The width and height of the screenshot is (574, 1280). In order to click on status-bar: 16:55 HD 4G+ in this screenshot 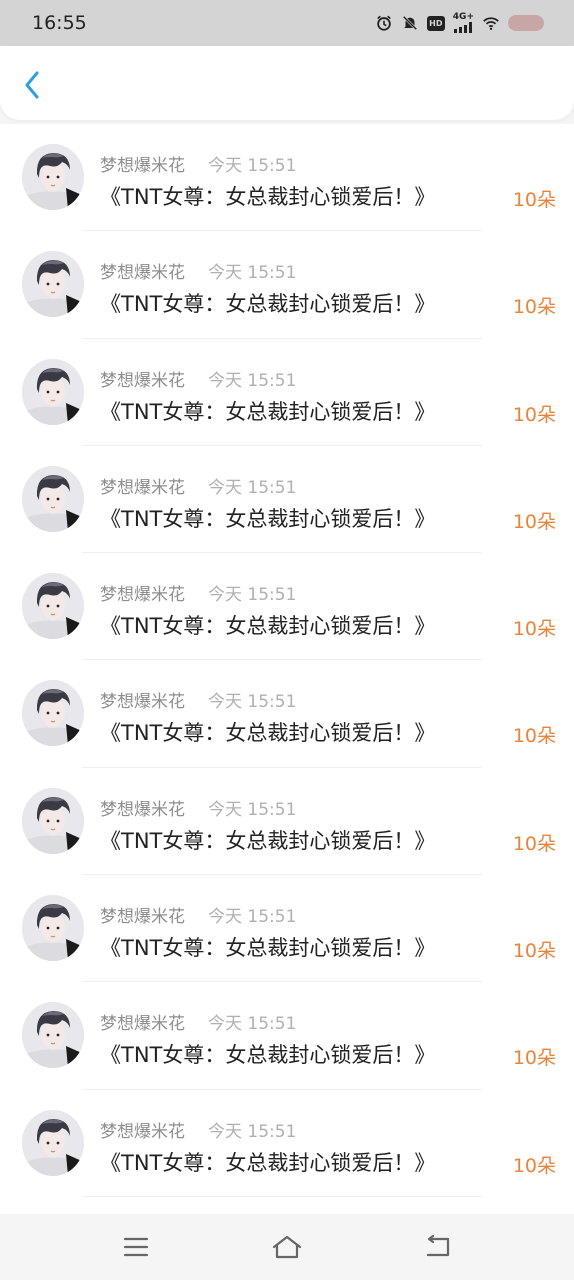, I will do `click(287, 23)`.